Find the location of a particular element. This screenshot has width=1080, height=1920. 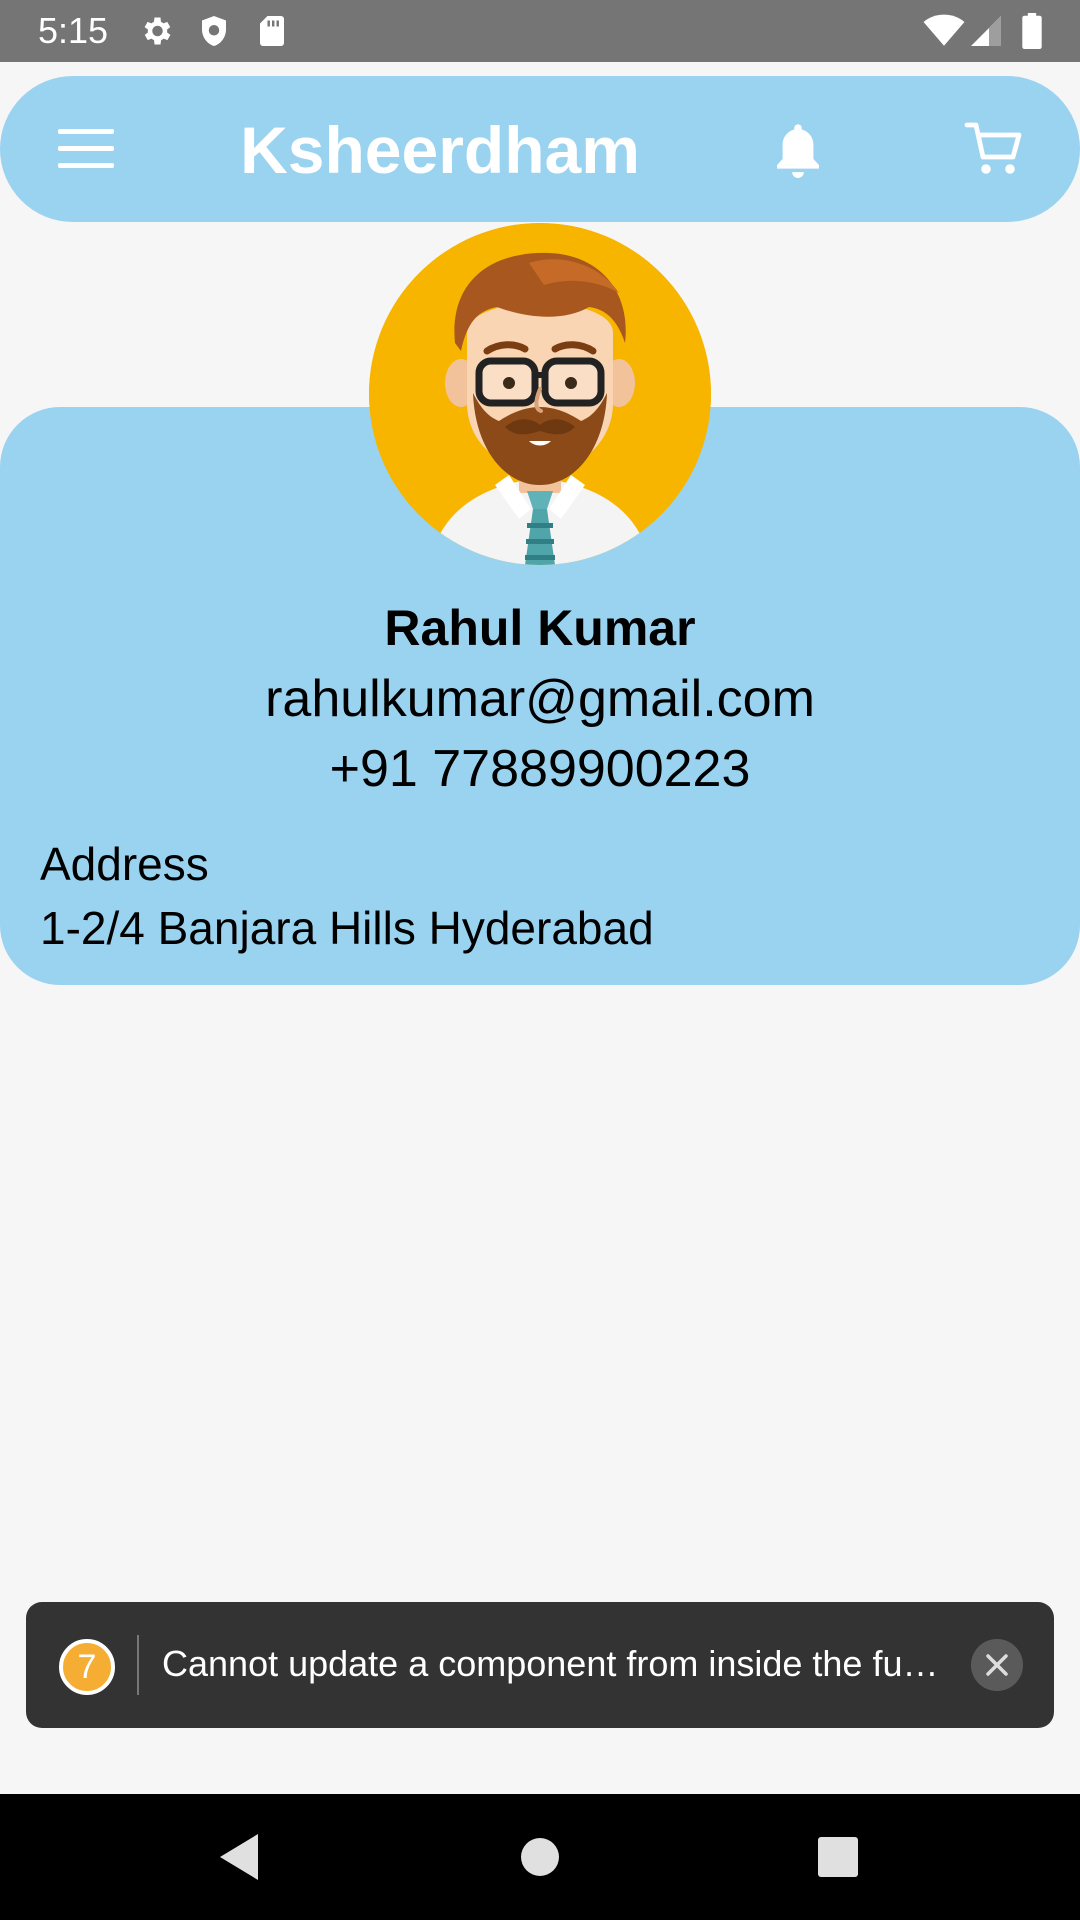

app-title: Ksheerdham is located at coordinates (440, 150).